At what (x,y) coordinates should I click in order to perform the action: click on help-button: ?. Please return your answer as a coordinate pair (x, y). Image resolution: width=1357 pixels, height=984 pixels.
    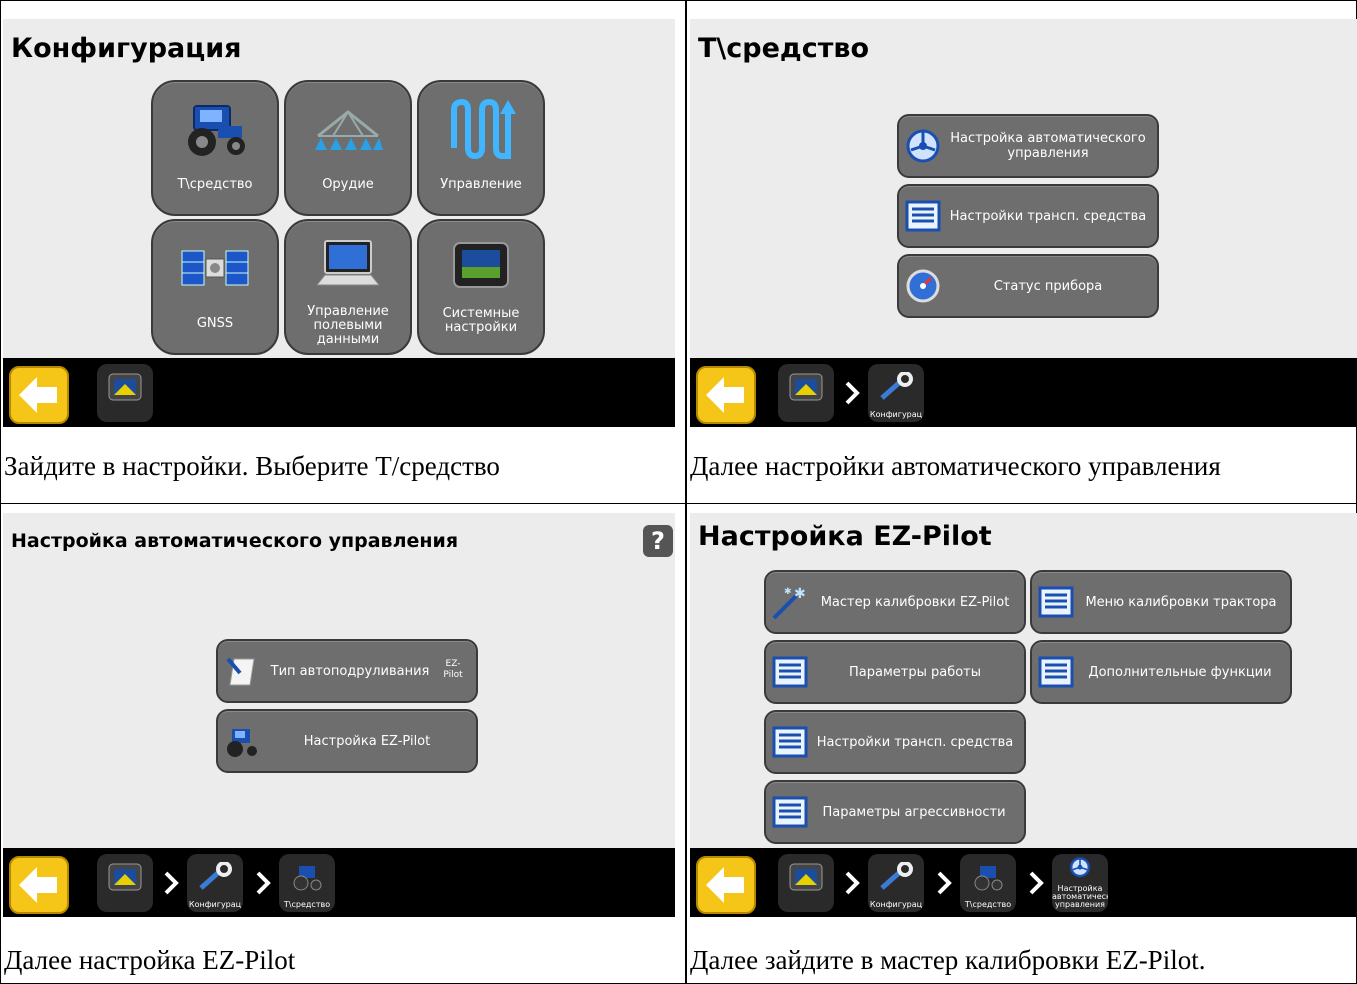
    Looking at the image, I should click on (658, 541).